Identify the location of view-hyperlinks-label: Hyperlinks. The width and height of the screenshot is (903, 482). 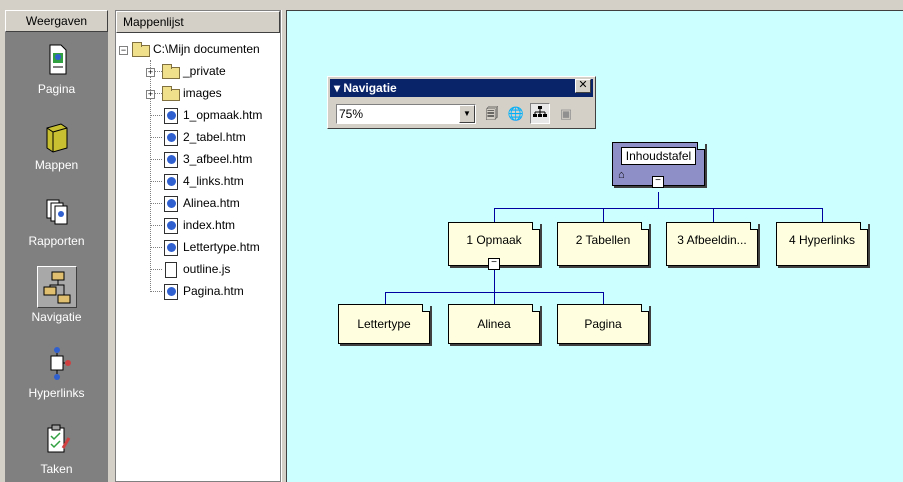
(56, 393).